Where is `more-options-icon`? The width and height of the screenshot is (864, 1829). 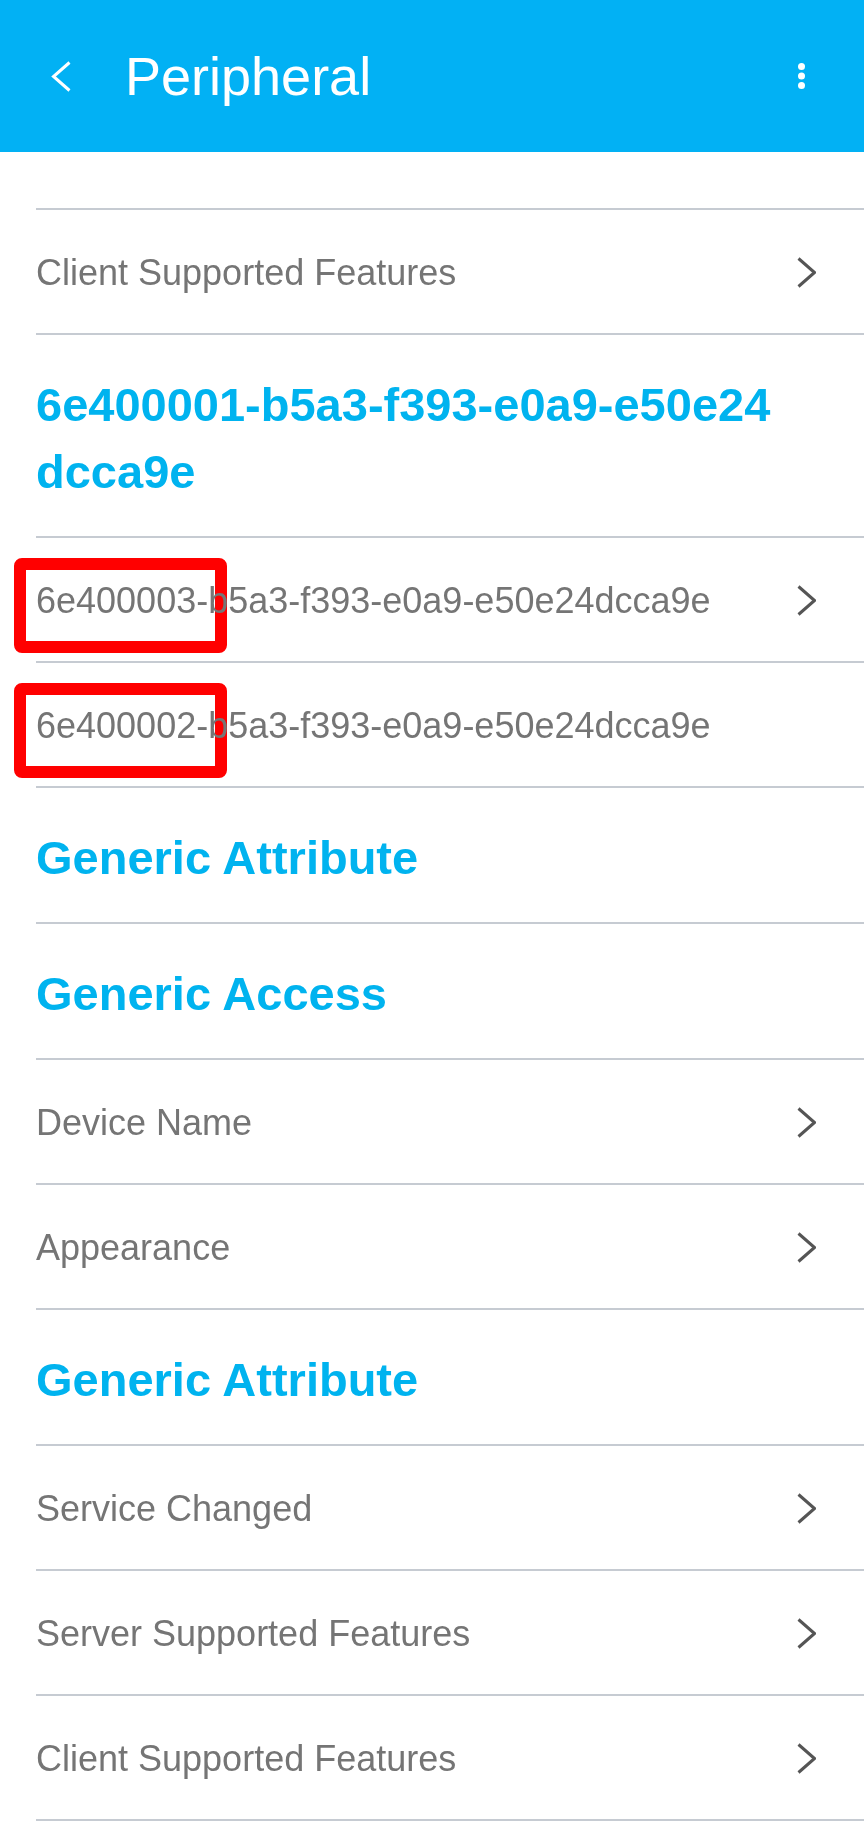 more-options-icon is located at coordinates (801, 76).